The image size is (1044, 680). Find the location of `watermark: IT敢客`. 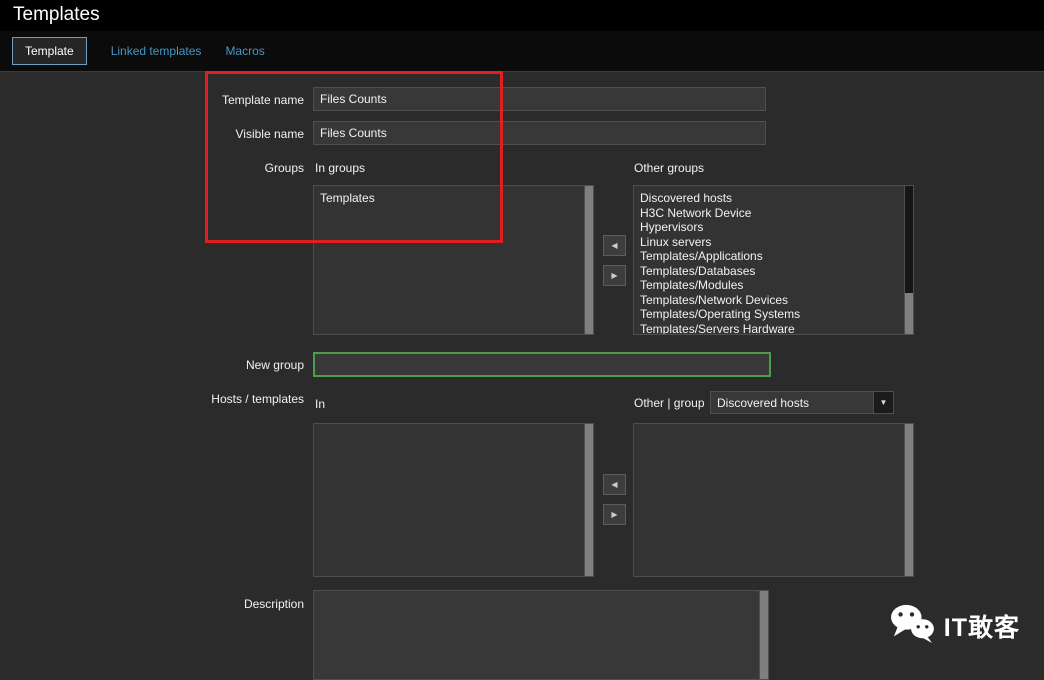

watermark: IT敢客 is located at coordinates (954, 625).